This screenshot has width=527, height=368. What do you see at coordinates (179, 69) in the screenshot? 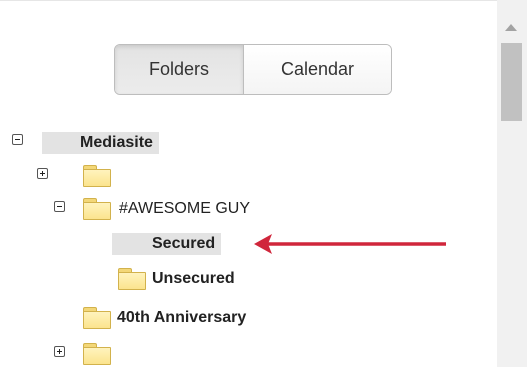
I see `folders-tab-button: Folders` at bounding box center [179, 69].